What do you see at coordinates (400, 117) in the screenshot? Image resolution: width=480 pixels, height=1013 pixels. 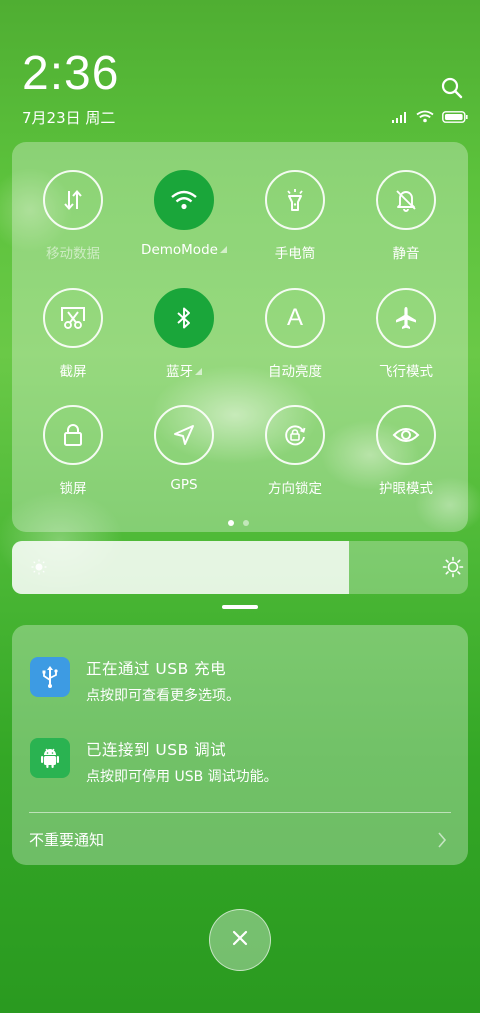 I see `signal-icon` at bounding box center [400, 117].